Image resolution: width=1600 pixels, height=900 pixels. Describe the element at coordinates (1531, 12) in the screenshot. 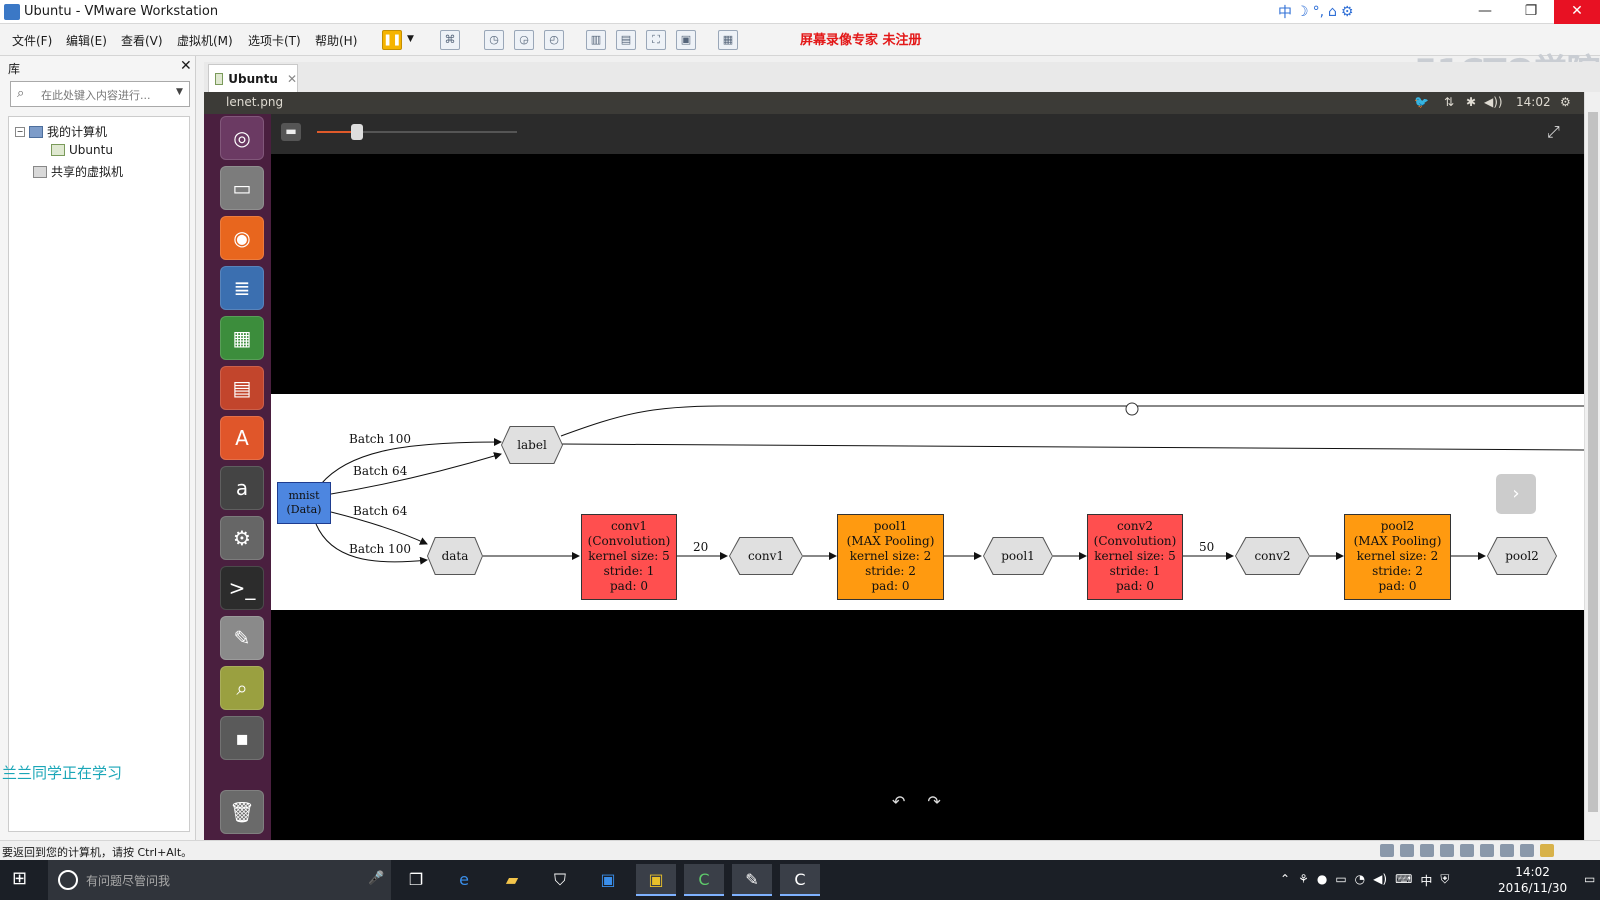

I see `restore-button: ❐` at that location.